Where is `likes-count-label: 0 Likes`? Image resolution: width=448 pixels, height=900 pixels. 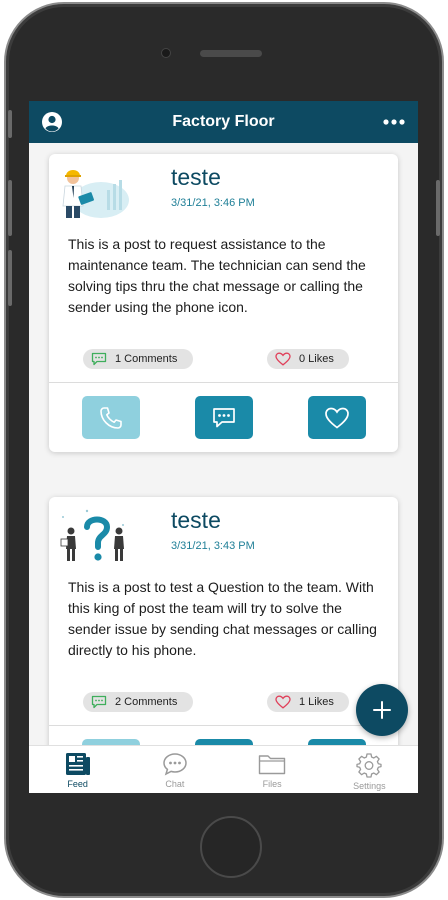 likes-count-label: 0 Likes is located at coordinates (316, 359).